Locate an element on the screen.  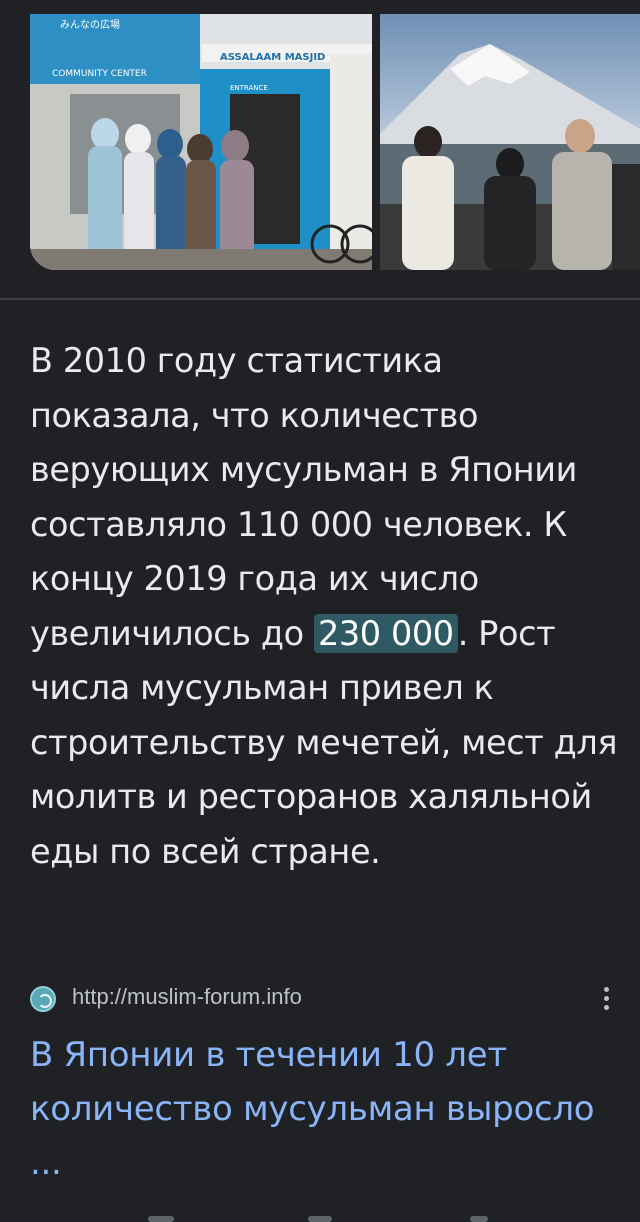
more-vert-icon is located at coordinates (606, 999).